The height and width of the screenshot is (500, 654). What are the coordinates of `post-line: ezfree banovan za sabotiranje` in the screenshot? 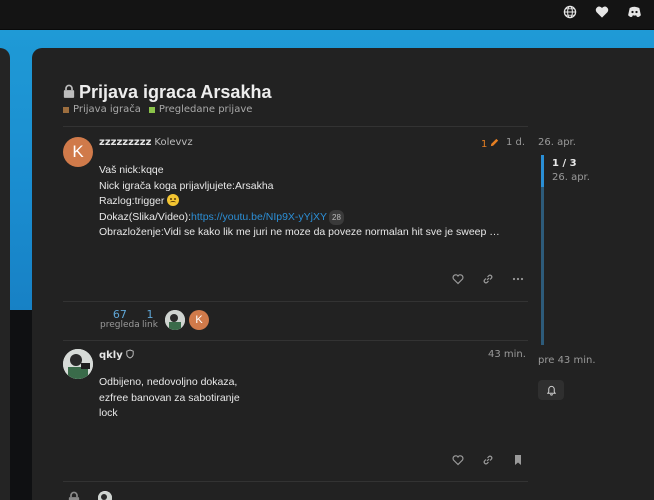 It's located at (169, 397).